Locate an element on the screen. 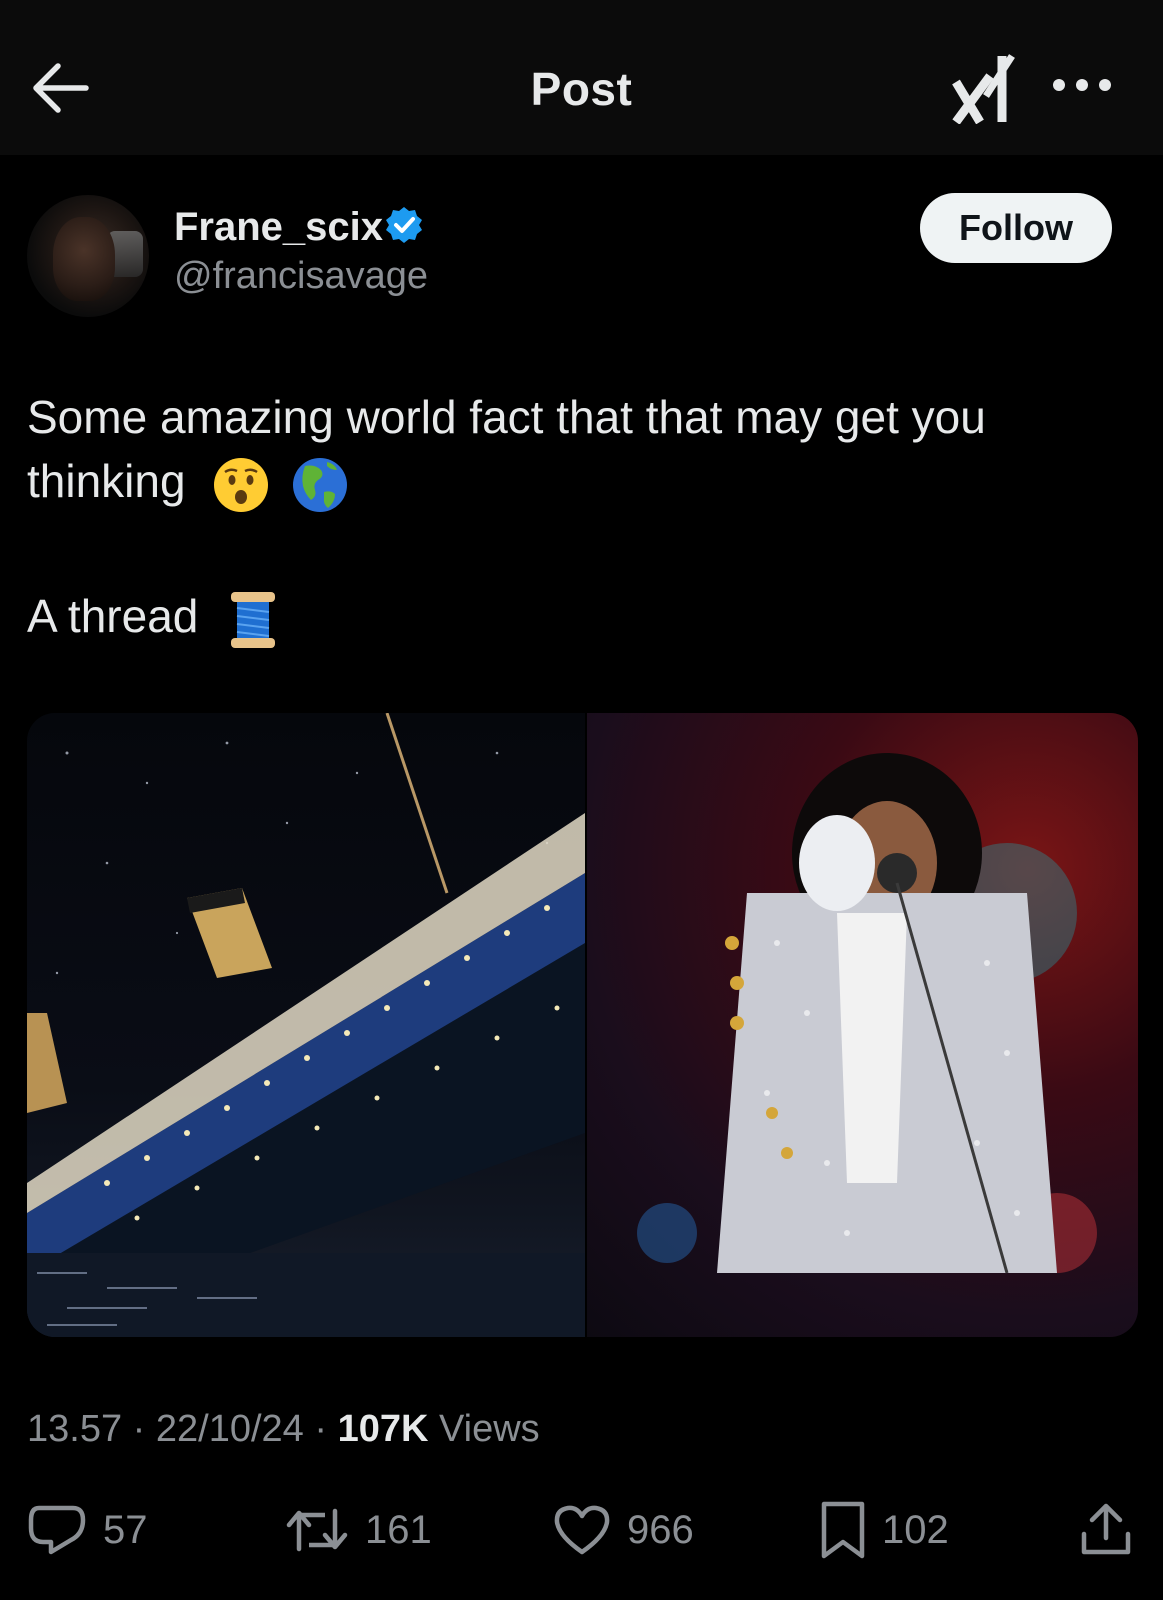  bookmark-count: 102 is located at coordinates (915, 1529).